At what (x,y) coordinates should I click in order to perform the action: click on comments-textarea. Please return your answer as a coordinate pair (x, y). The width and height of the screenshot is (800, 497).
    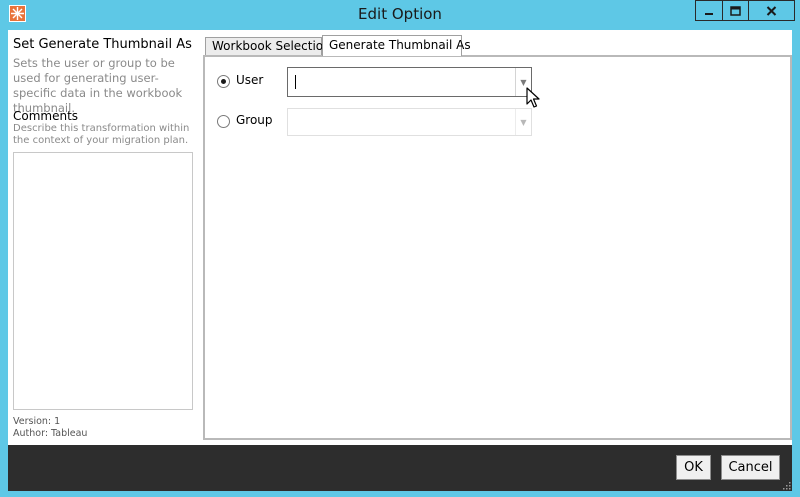
    Looking at the image, I should click on (103, 281).